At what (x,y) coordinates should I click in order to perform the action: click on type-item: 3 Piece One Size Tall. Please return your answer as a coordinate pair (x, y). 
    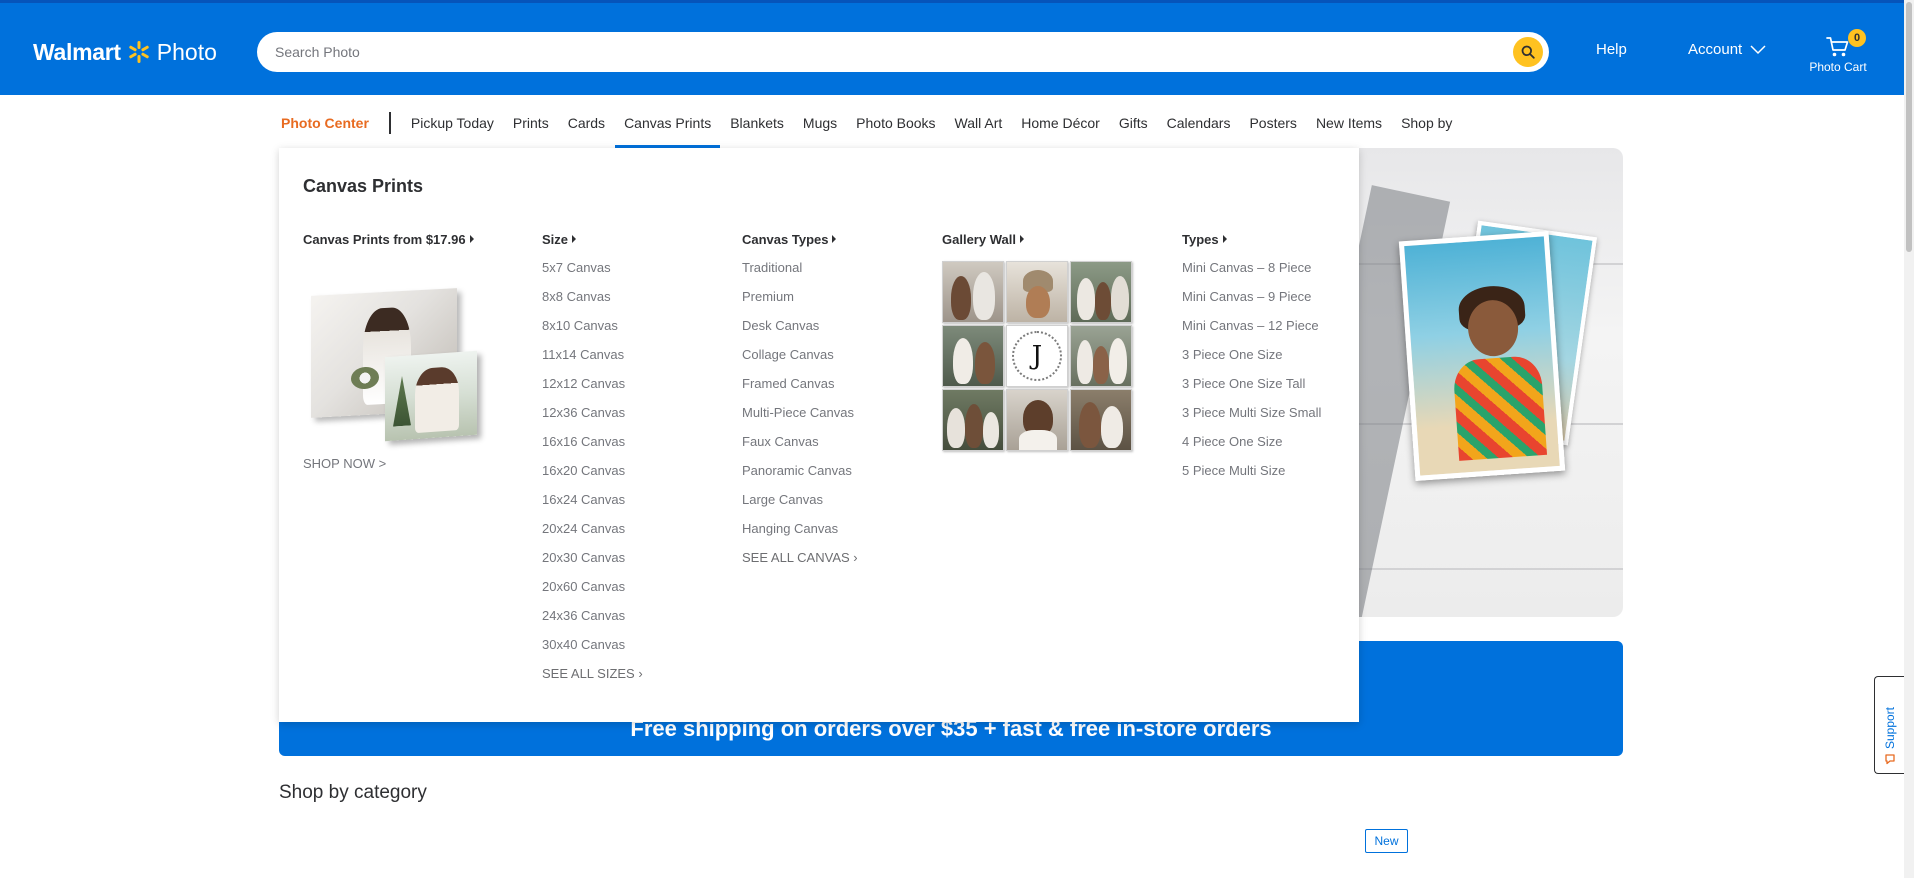
    Looking at the image, I should click on (1251, 389).